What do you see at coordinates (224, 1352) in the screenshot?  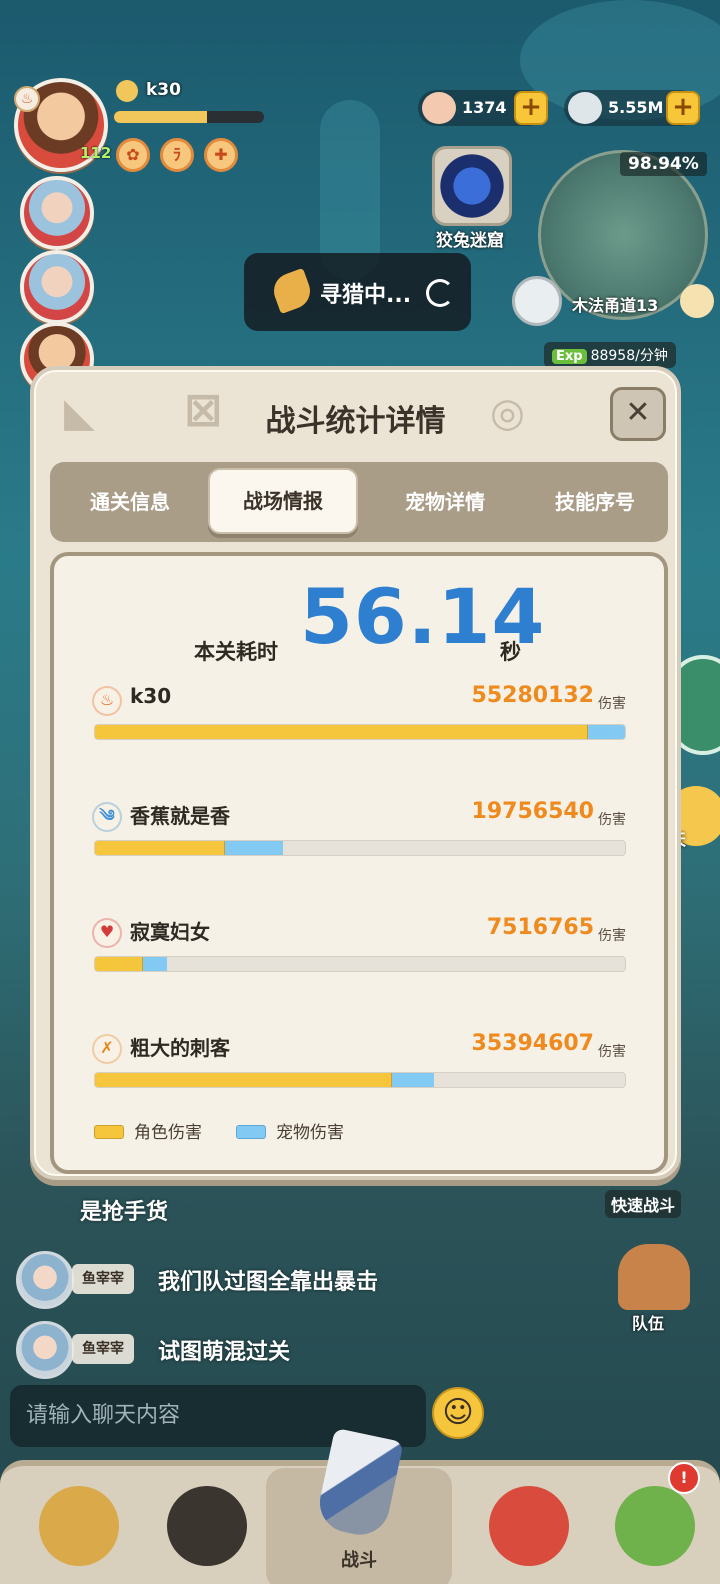 I see `chat-message: 试图萌混过关` at bounding box center [224, 1352].